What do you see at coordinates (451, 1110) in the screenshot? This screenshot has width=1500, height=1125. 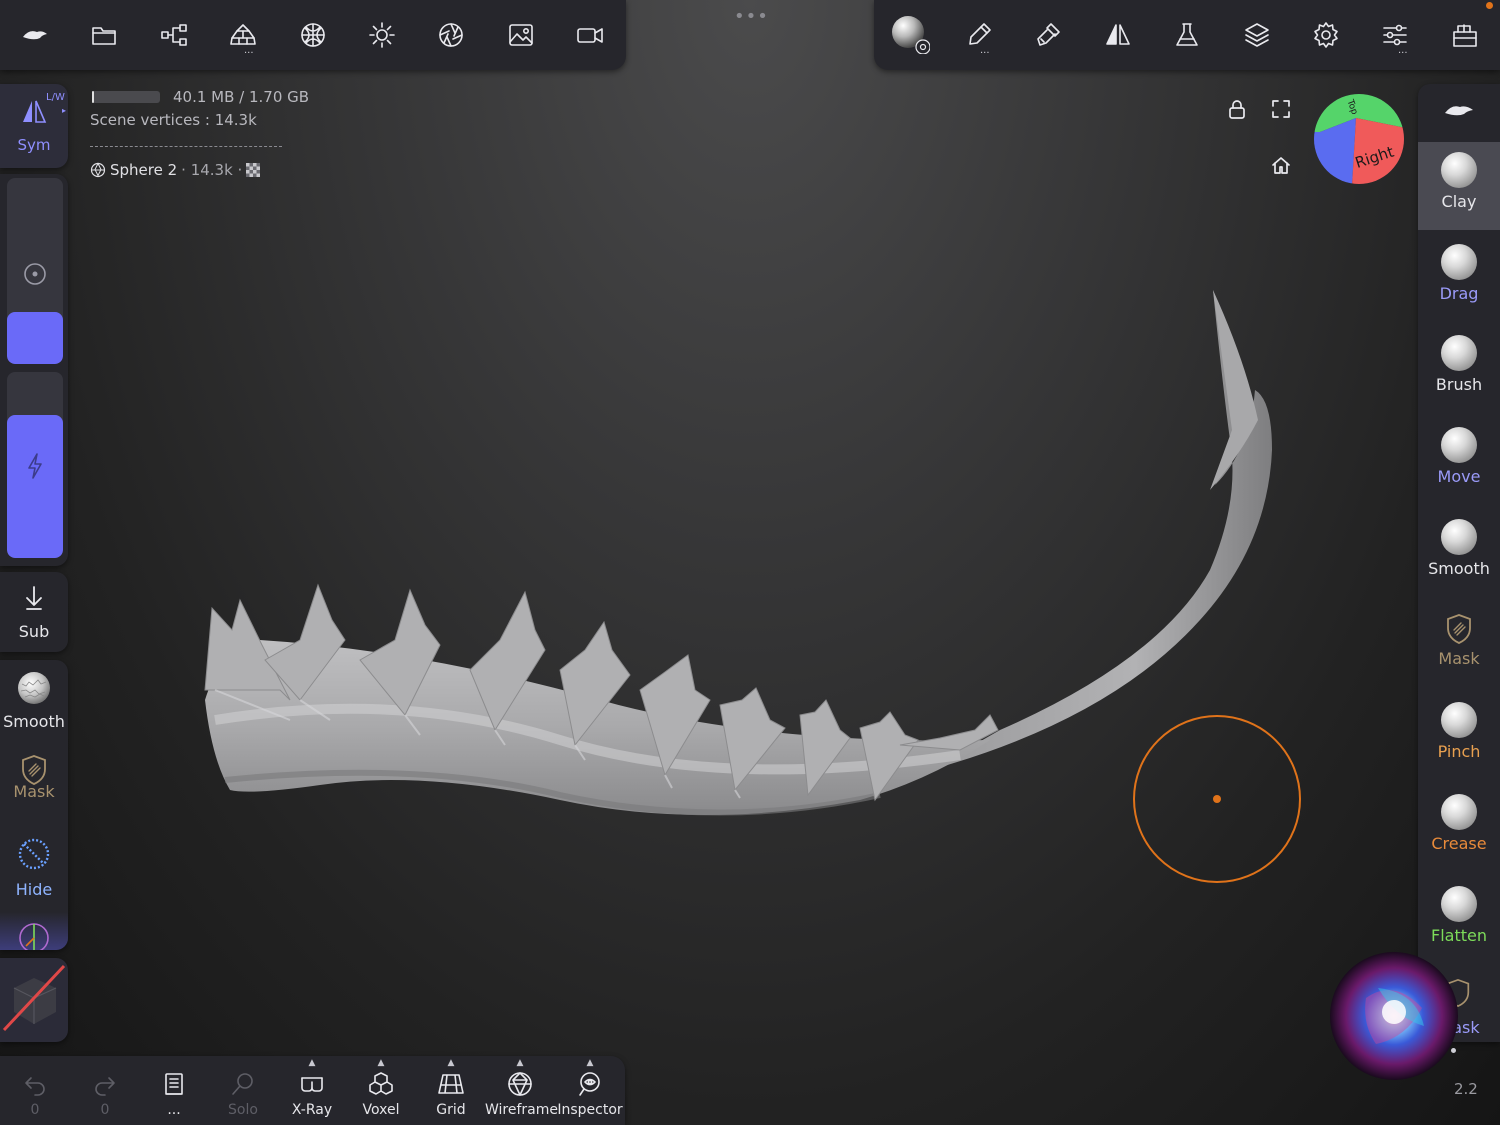 I see `grid-label: Grid` at bounding box center [451, 1110].